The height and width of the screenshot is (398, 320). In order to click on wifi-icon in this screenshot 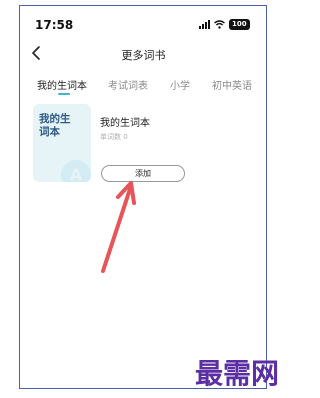, I will do `click(219, 24)`.